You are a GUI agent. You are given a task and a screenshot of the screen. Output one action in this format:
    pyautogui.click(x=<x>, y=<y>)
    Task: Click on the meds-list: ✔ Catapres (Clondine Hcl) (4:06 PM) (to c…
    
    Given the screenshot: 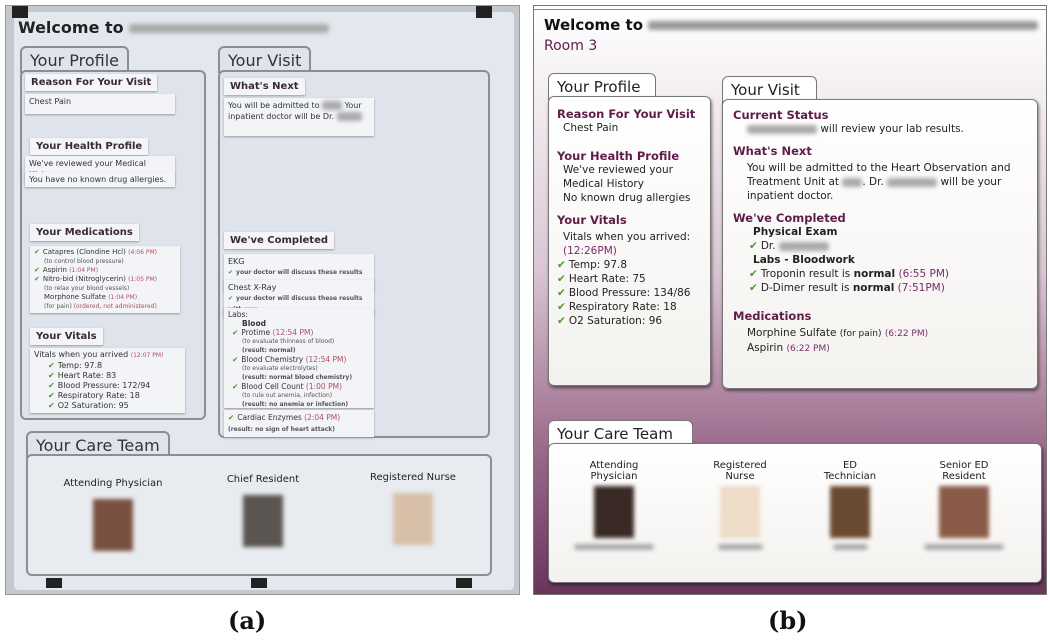 What is the action you would take?
    pyautogui.click(x=105, y=279)
    